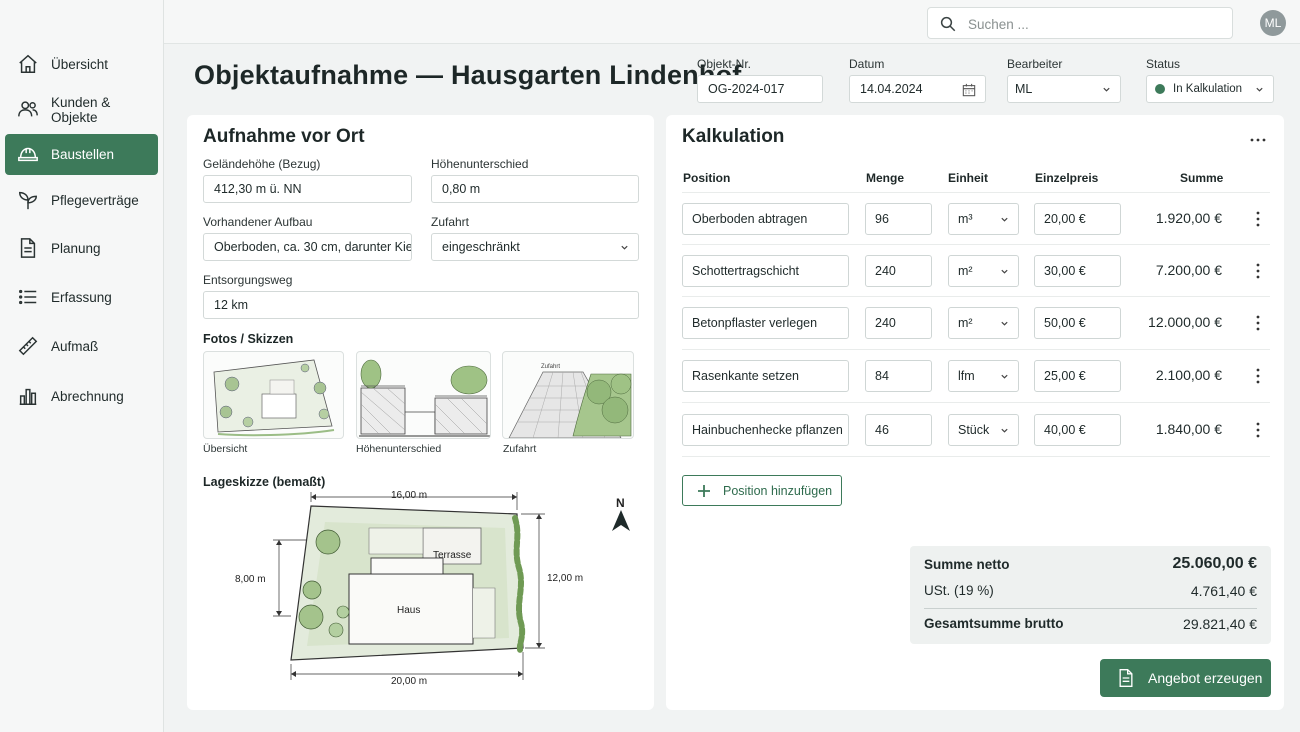 The image size is (1300, 732). Describe the element at coordinates (468, 75) in the screenshot. I see `page-title: Objektaufnahme — Hausgarten Lindenhof` at that location.